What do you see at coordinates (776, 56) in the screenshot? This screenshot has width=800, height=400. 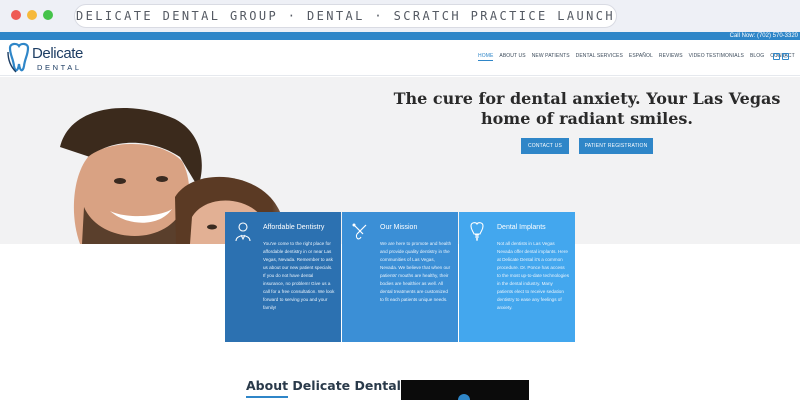 I see `facebook-icon: f` at bounding box center [776, 56].